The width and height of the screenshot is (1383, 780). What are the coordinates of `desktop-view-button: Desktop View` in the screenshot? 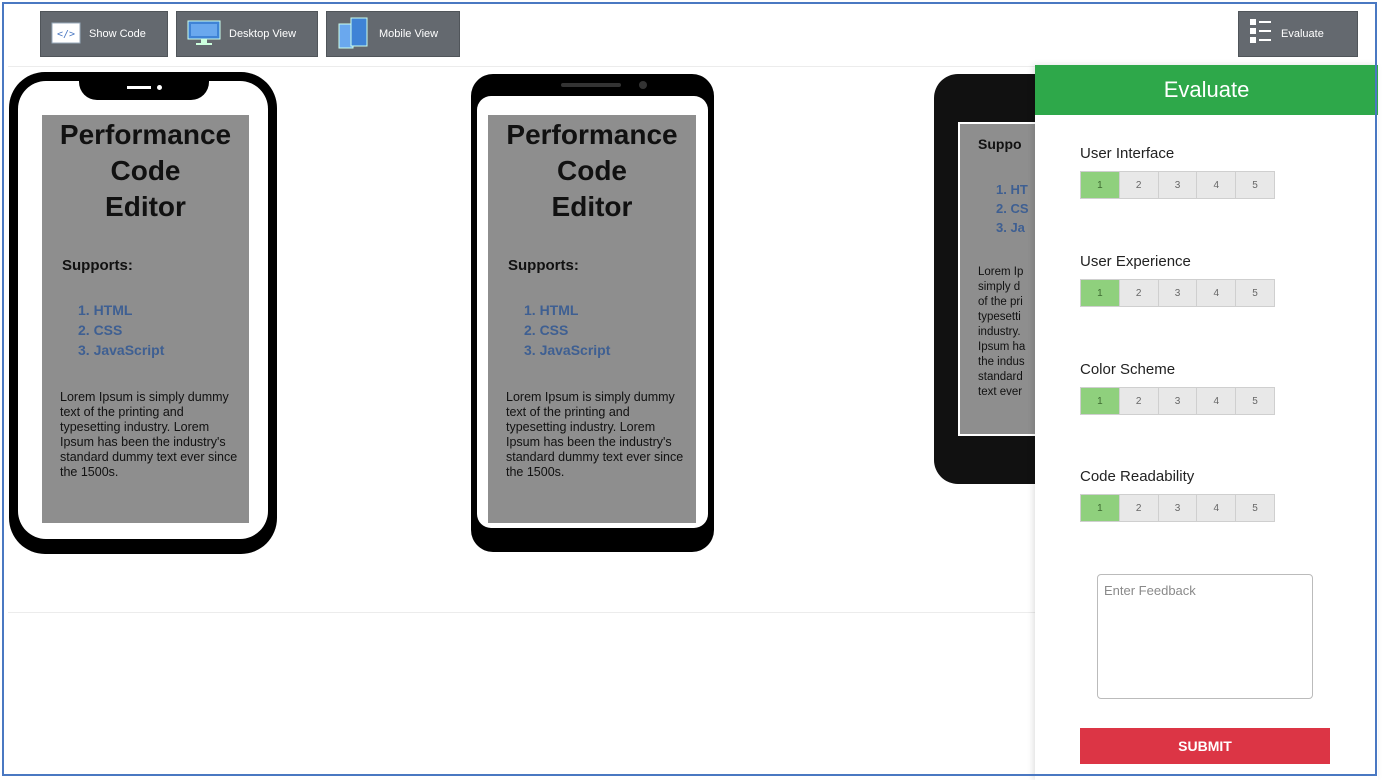 It's located at (247, 34).